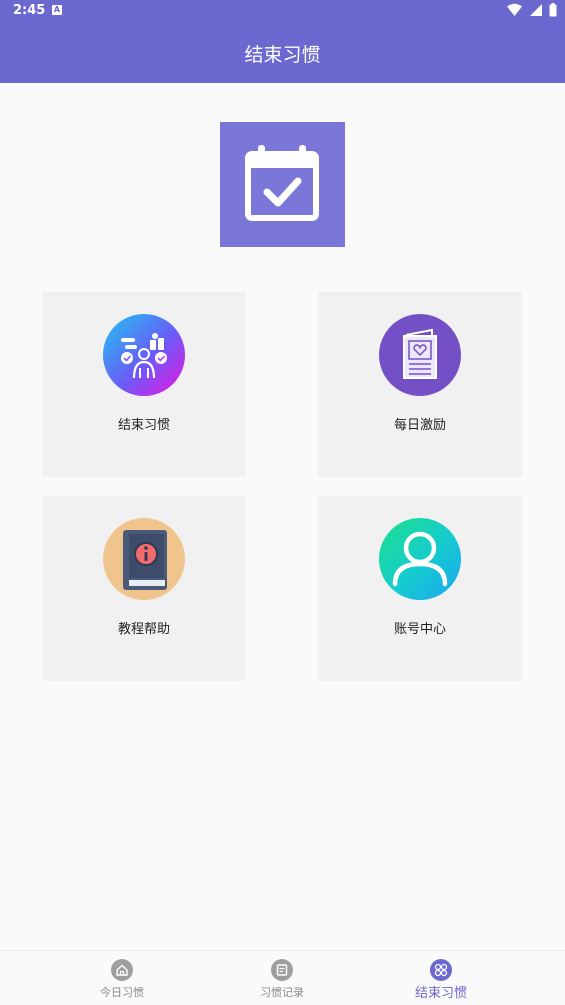 This screenshot has height=1005, width=565. Describe the element at coordinates (122, 992) in the screenshot. I see `nav-label: 今日习惯` at that location.